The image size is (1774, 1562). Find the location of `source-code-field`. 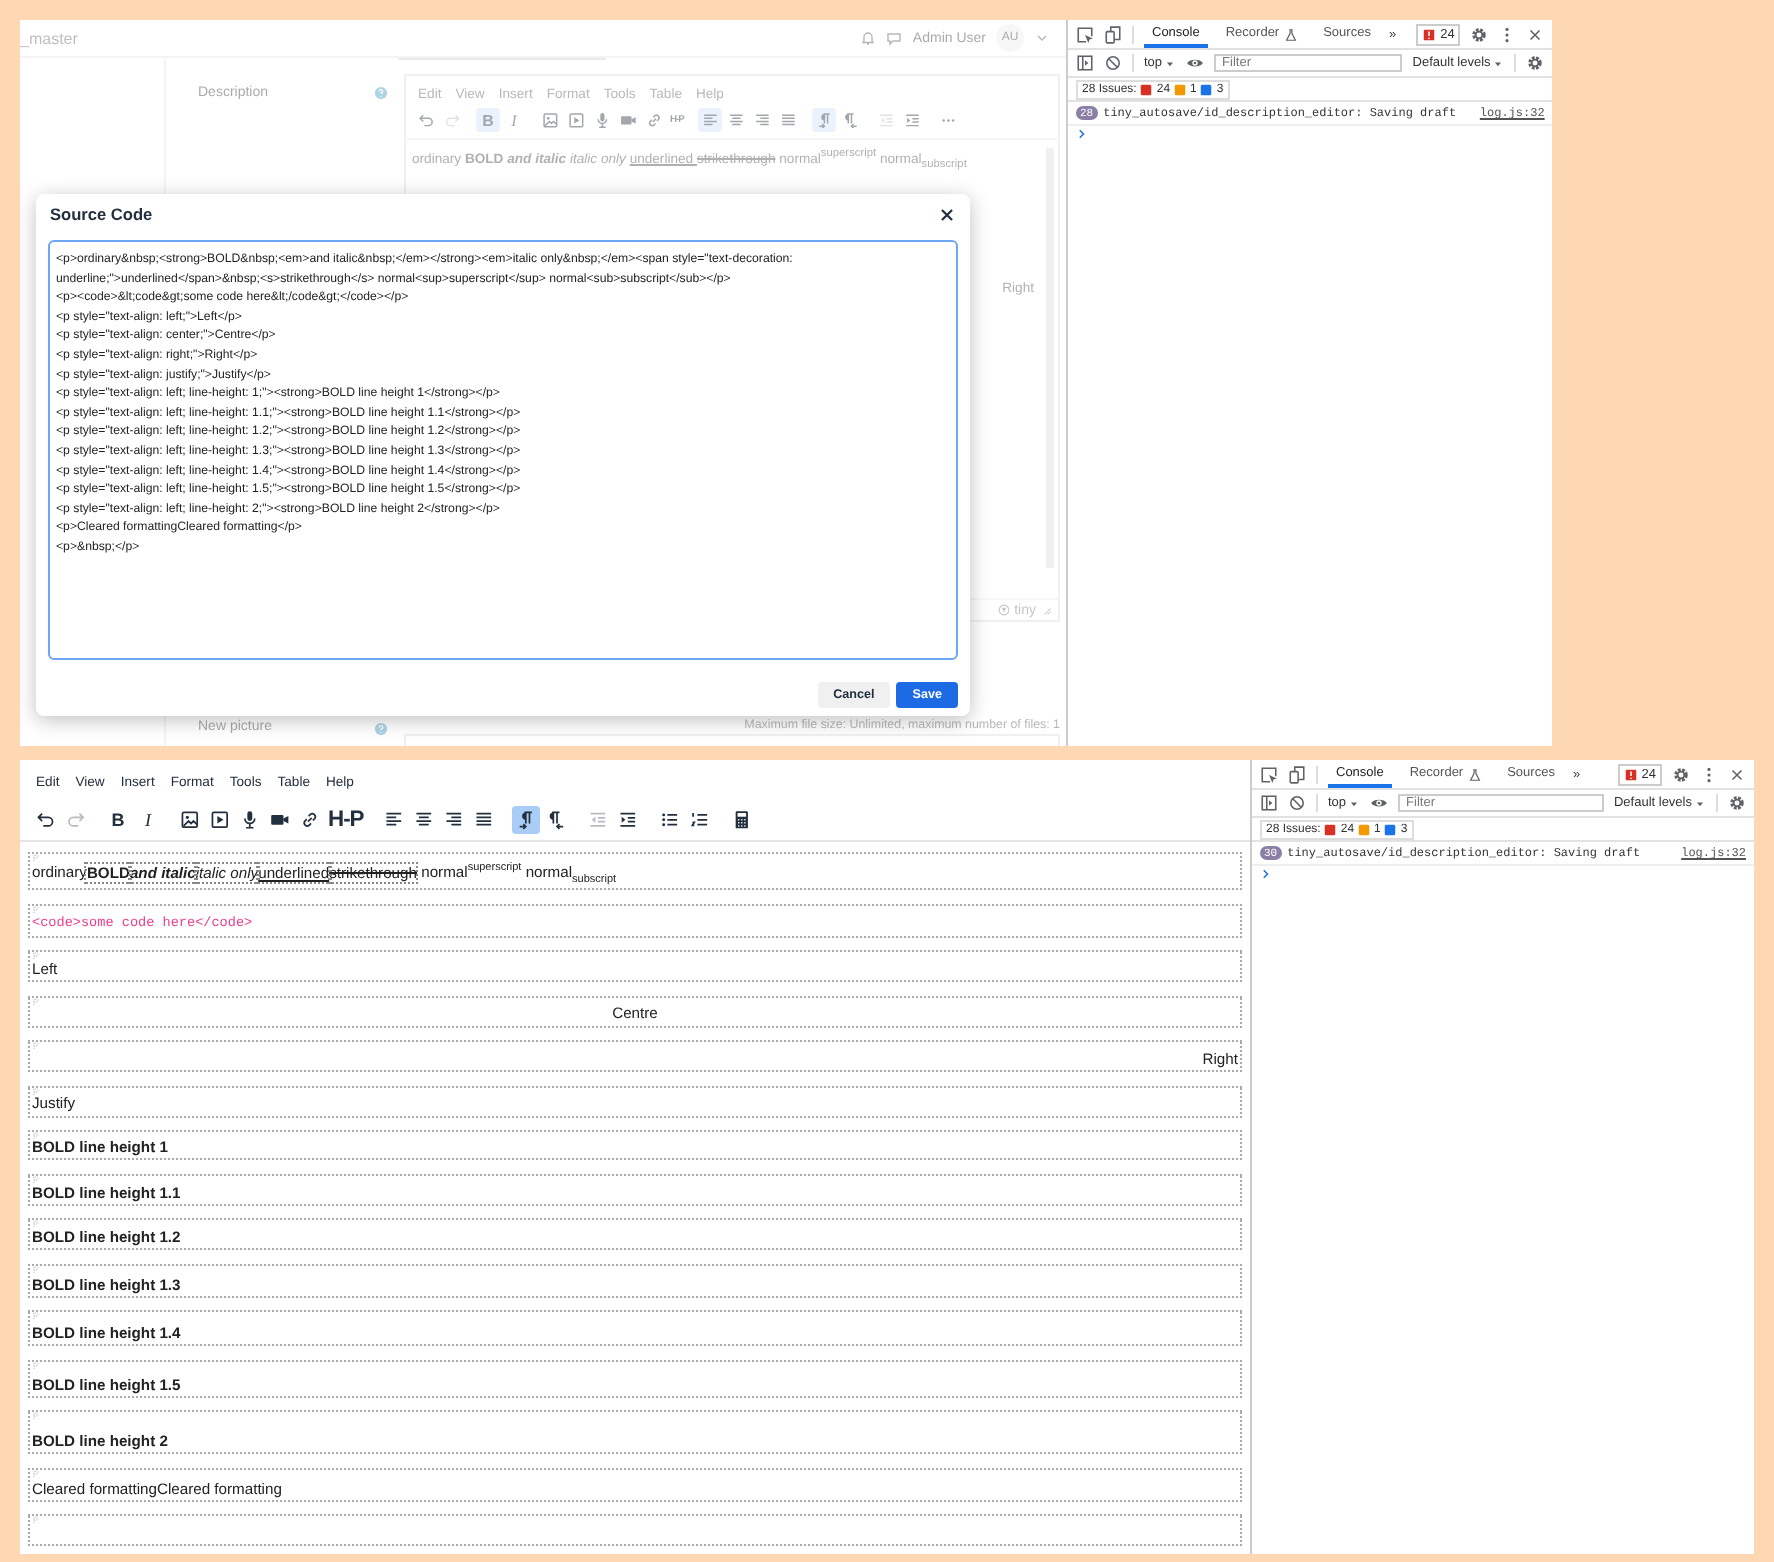

source-code-field is located at coordinates (503, 450).